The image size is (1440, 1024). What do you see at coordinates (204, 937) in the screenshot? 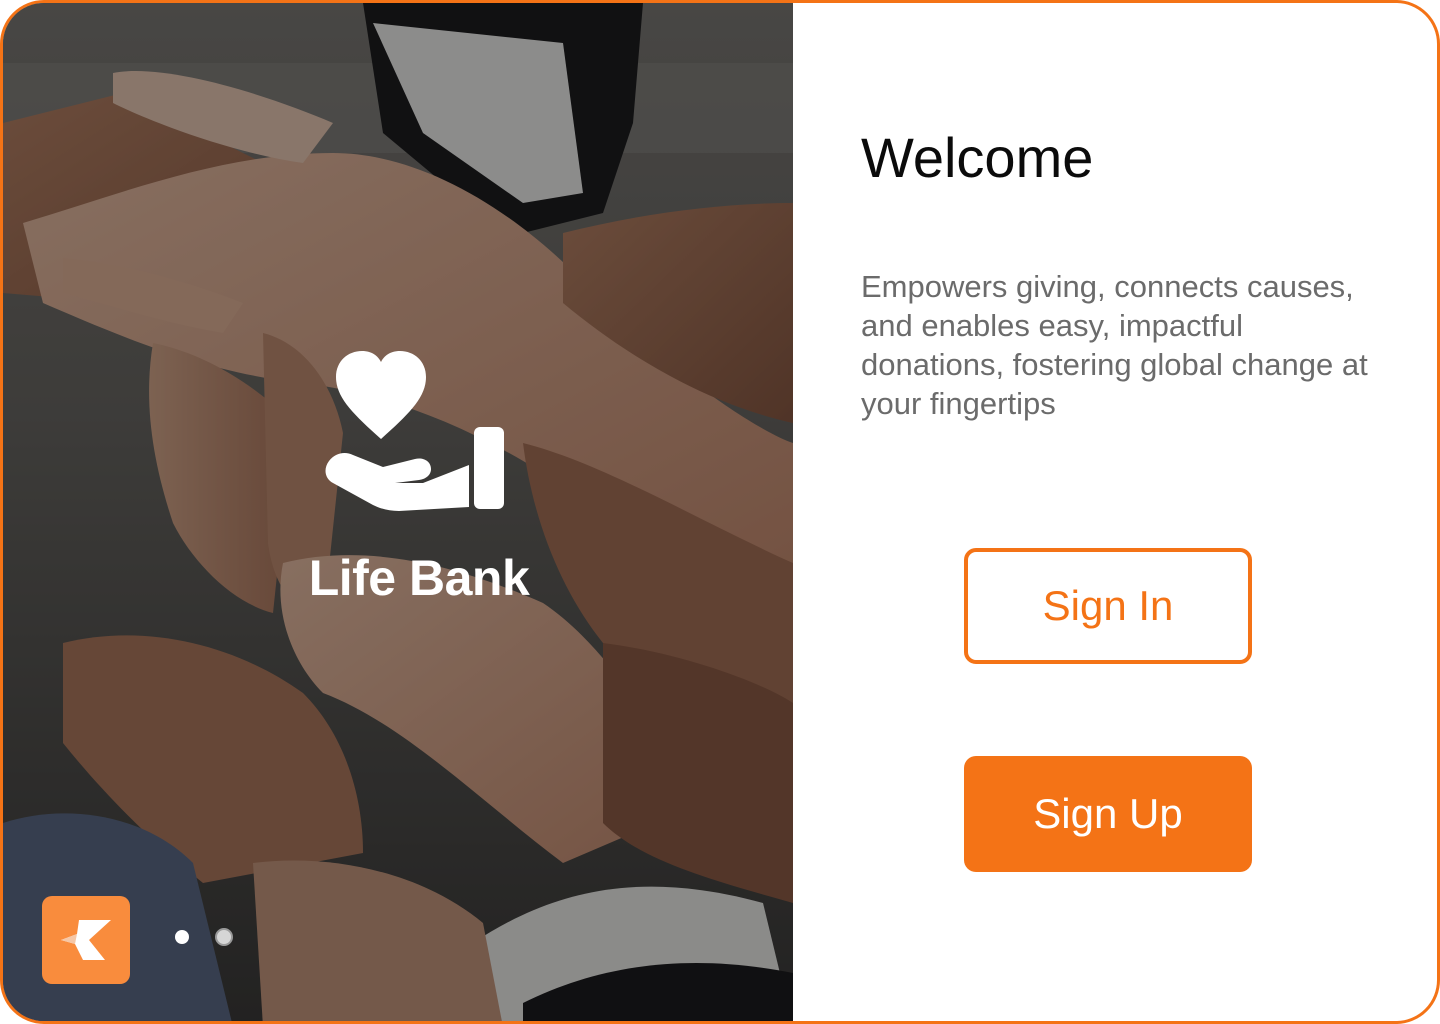
I see `carousel-indicators` at bounding box center [204, 937].